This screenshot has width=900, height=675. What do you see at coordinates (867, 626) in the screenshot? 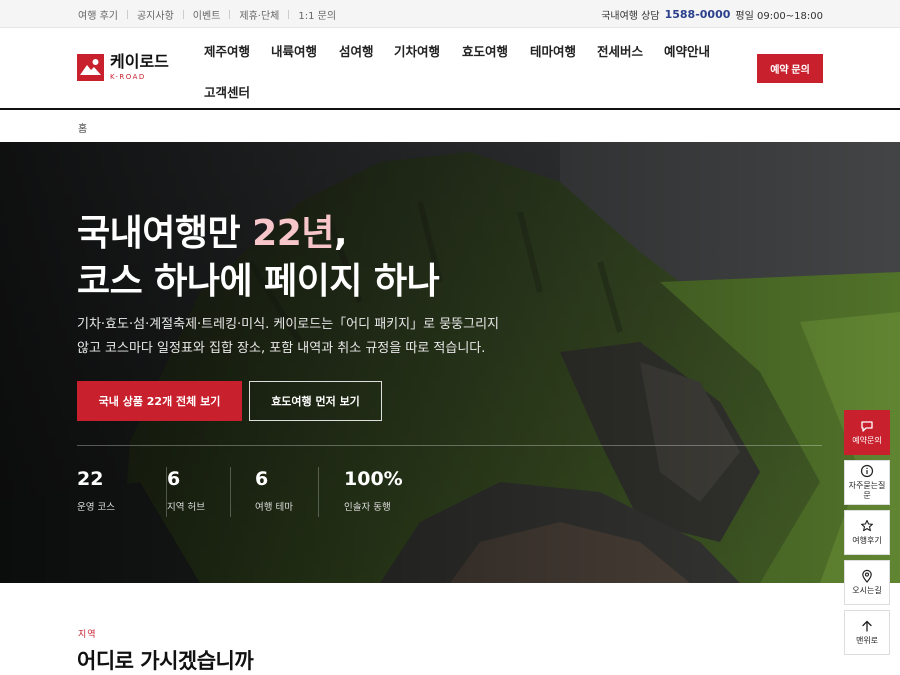
I see `arrow-up-icon` at bounding box center [867, 626].